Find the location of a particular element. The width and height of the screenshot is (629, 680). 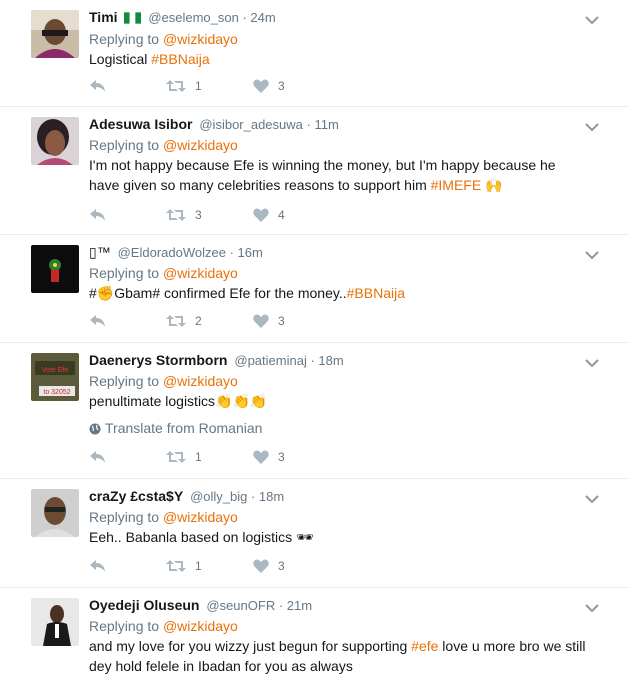

timestamp: 16m is located at coordinates (250, 252).